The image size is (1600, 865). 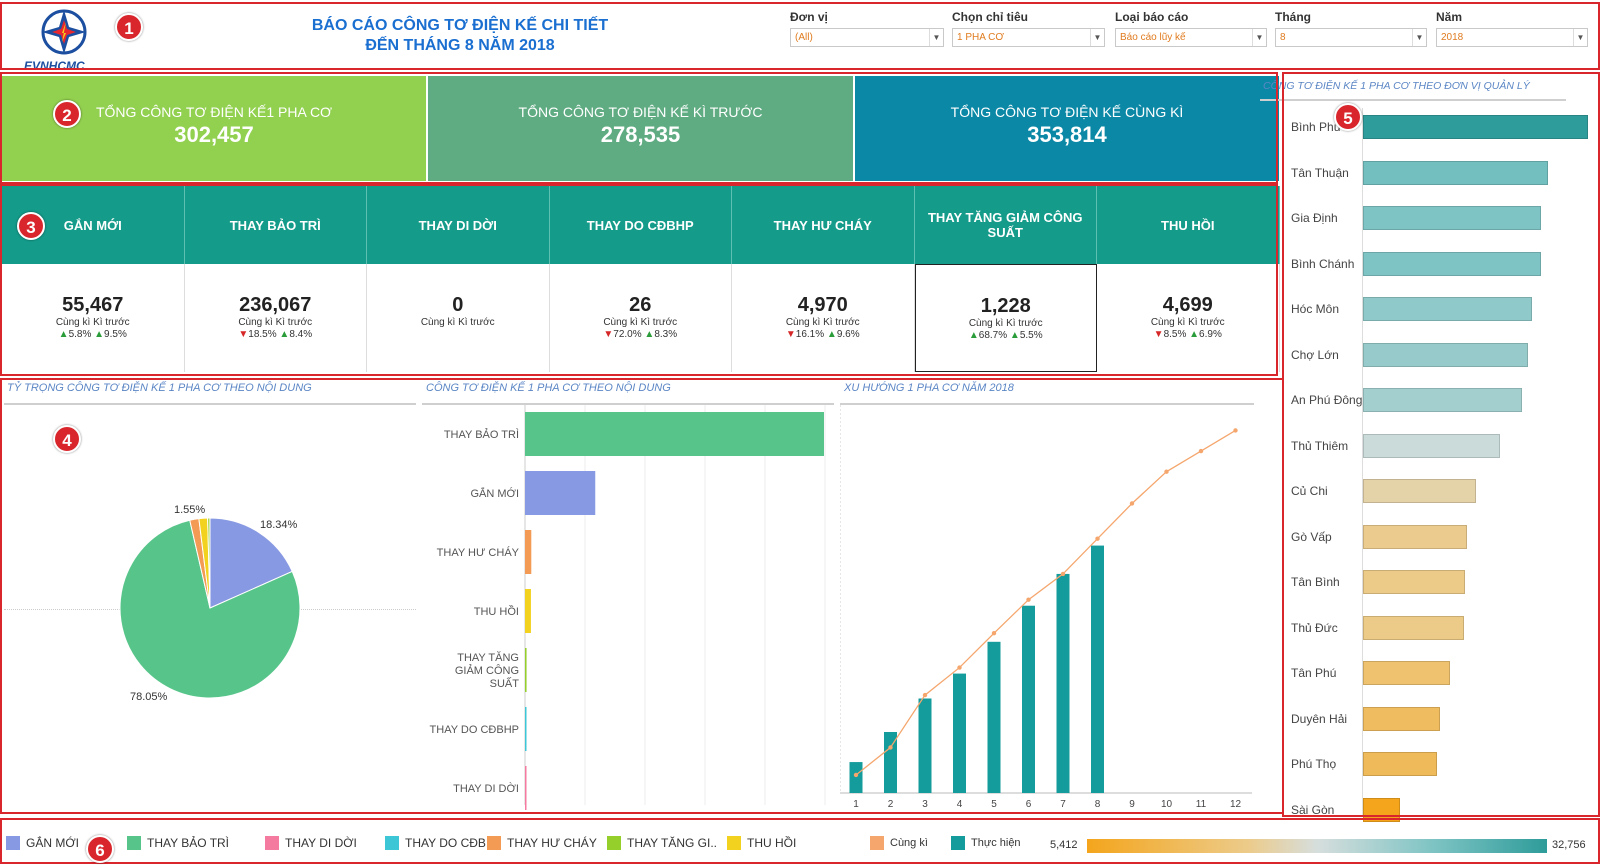 What do you see at coordinates (1452, 264) in the screenshot?
I see `unit-bar-binh-chanh` at bounding box center [1452, 264].